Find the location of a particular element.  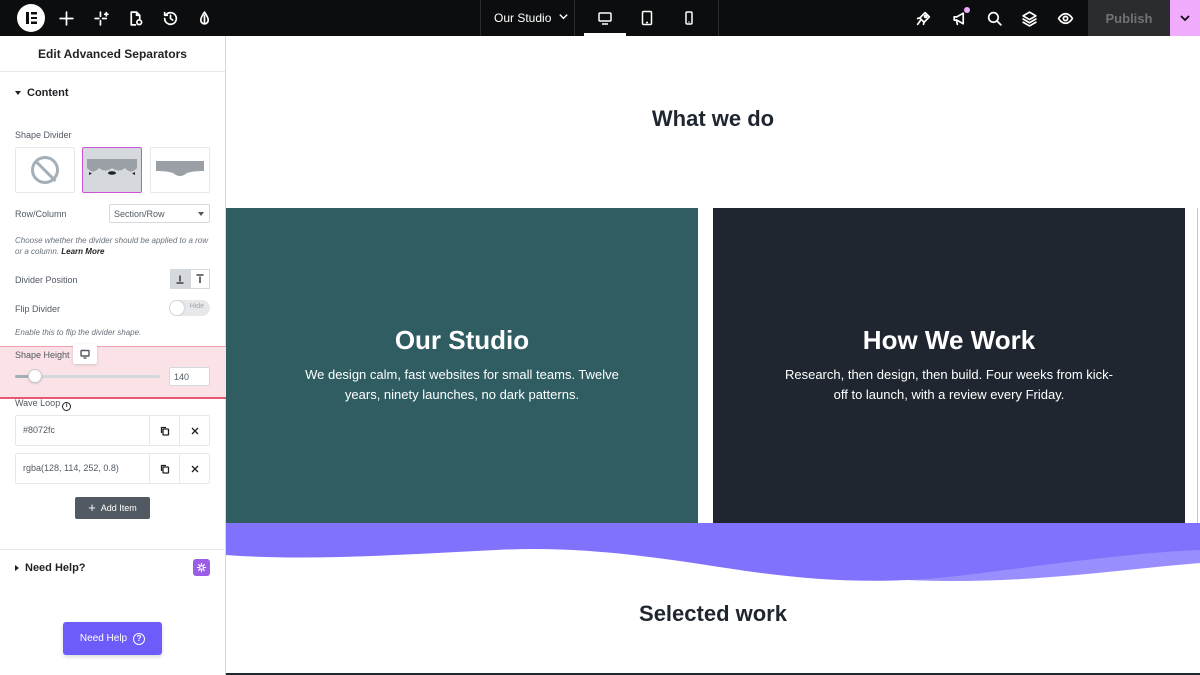

info-icon: i is located at coordinates (67, 406).